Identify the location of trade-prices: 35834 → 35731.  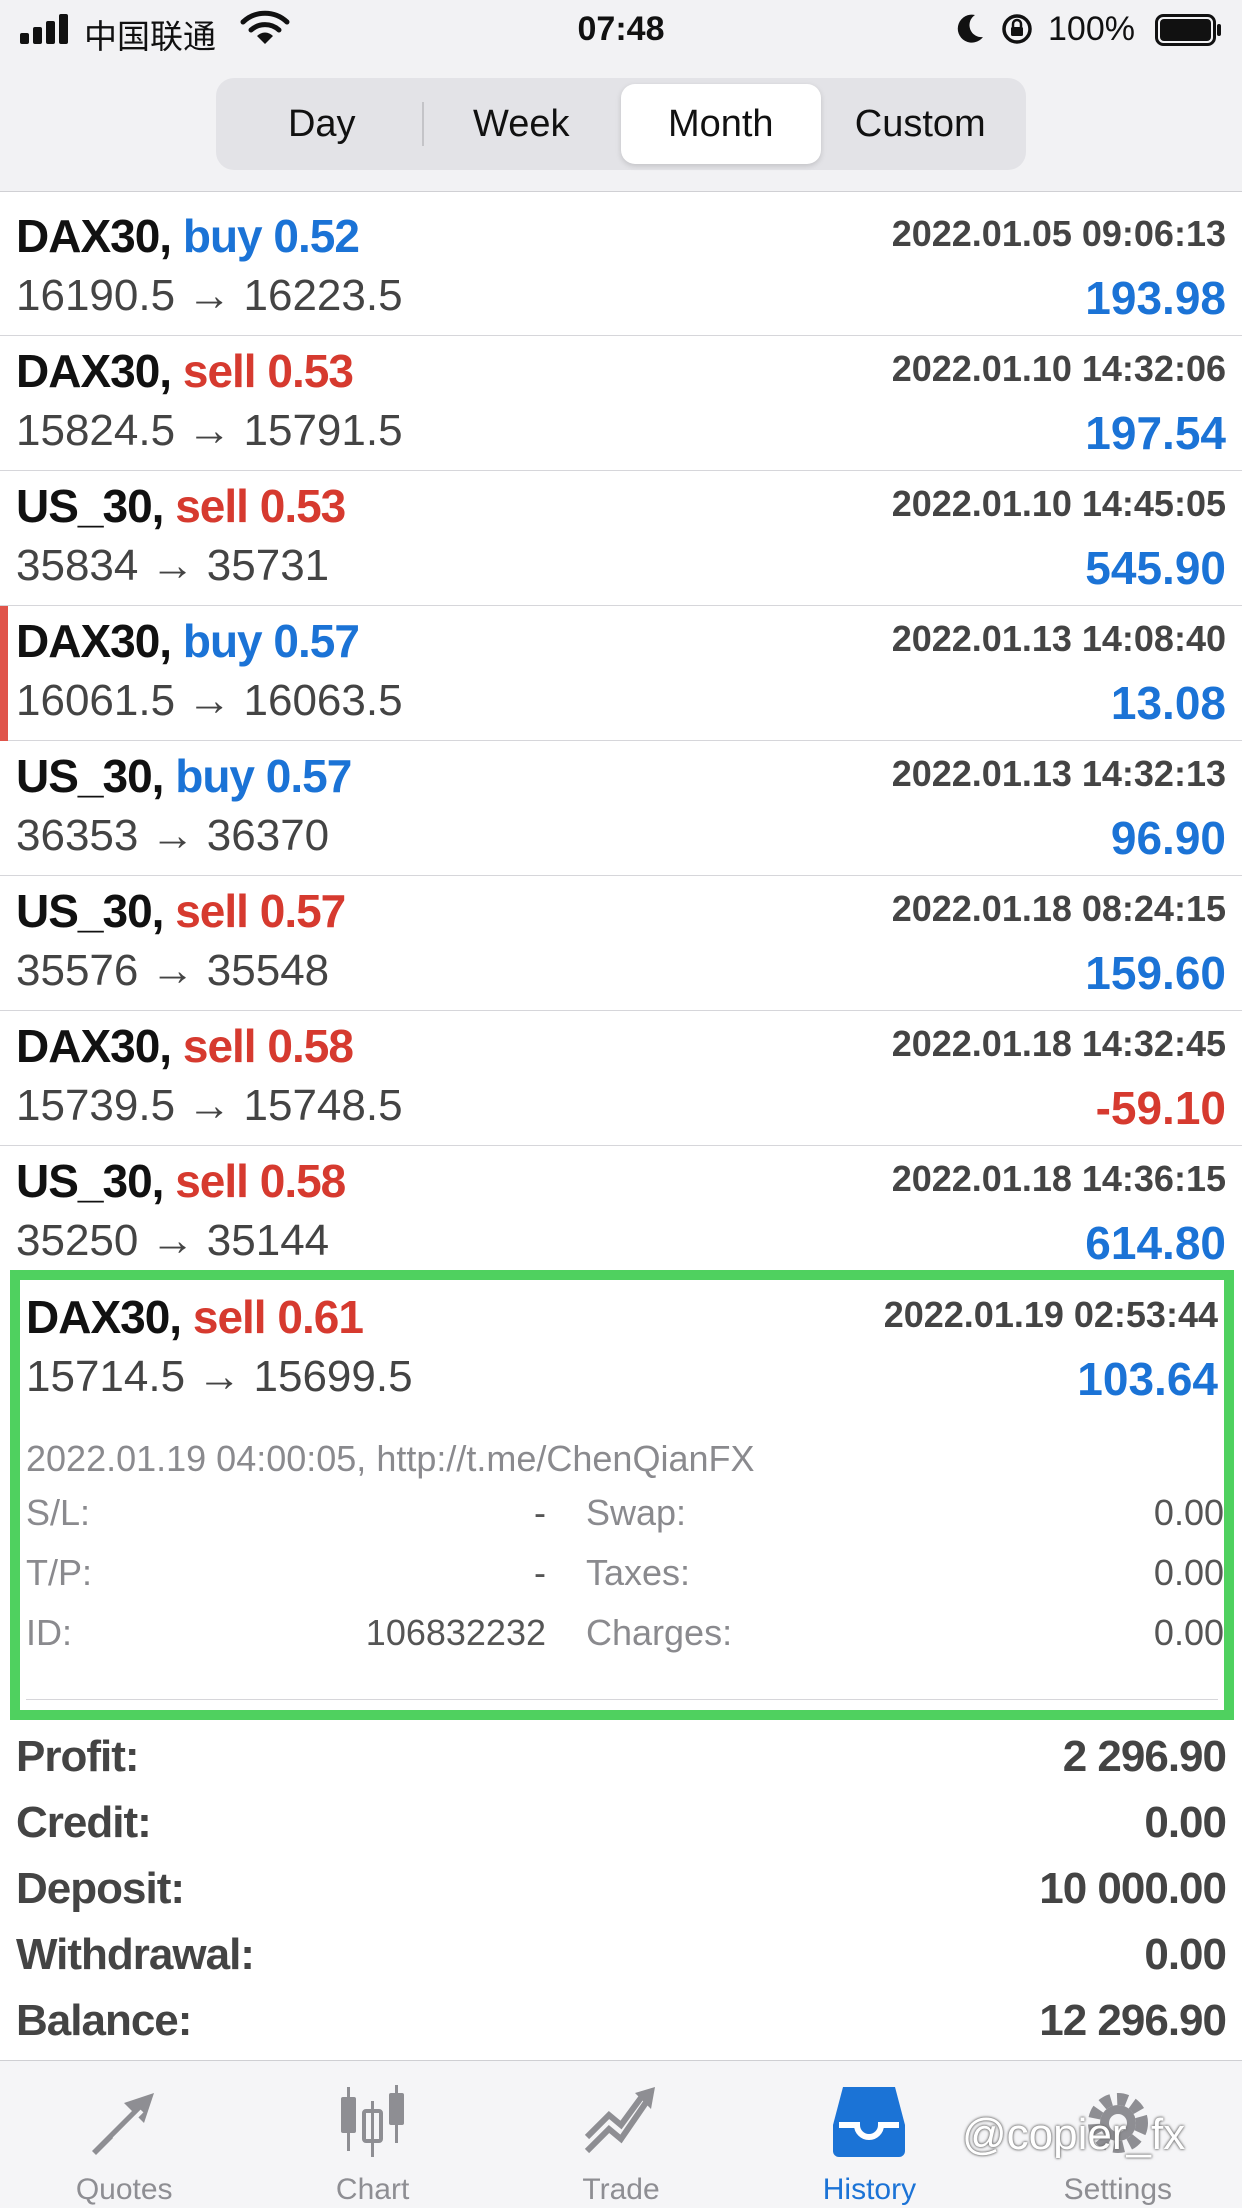
(173, 565).